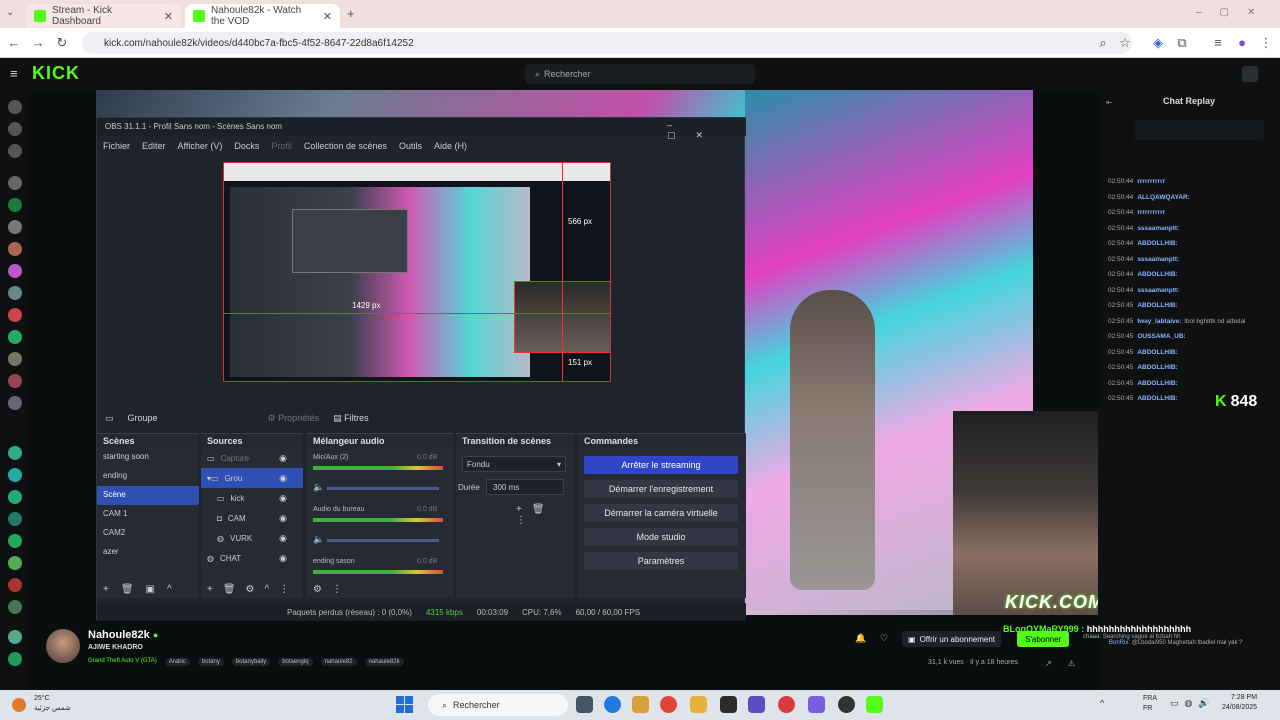  Describe the element at coordinates (1218, 43) in the screenshot. I see `menu-icon: ≡` at that location.